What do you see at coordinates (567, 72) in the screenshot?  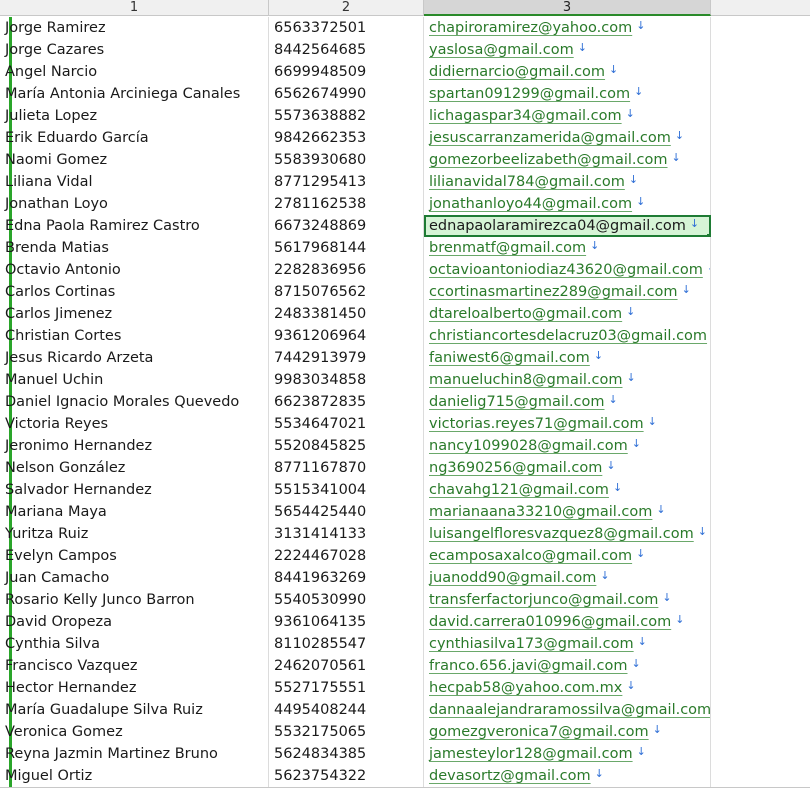 I see `email-cell: didiernarcio@gmail.com ↓` at bounding box center [567, 72].